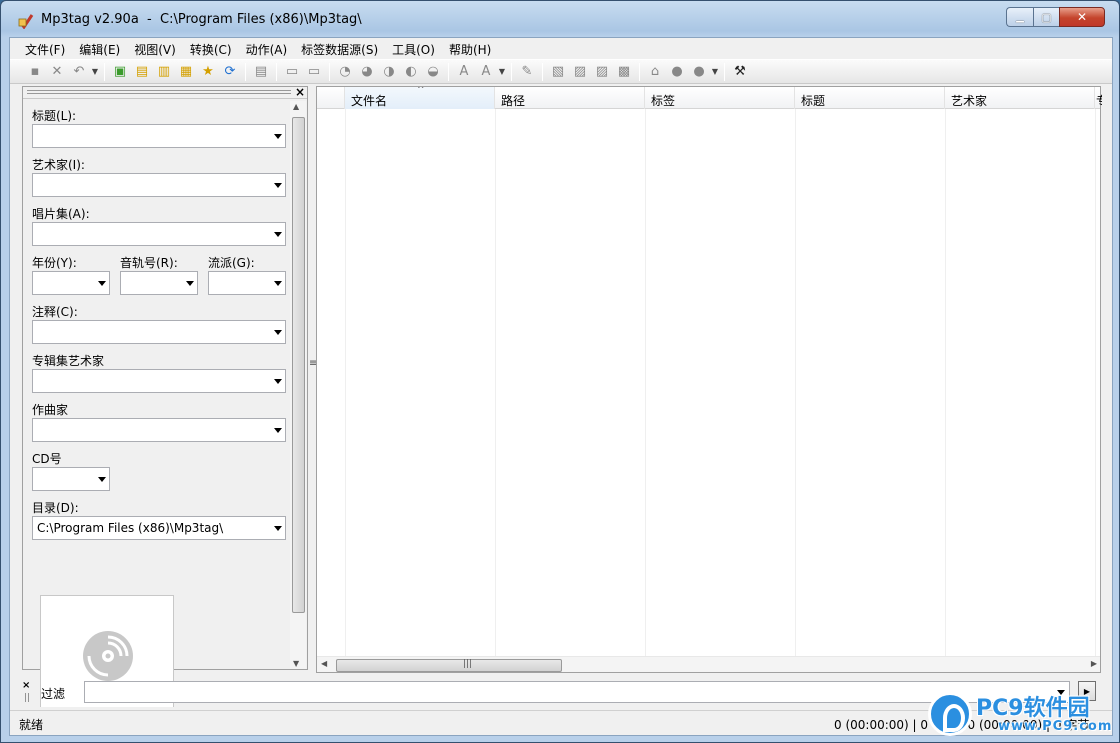 The height and width of the screenshot is (743, 1120). I want to click on album-label: 唱片集(A):, so click(61, 214).